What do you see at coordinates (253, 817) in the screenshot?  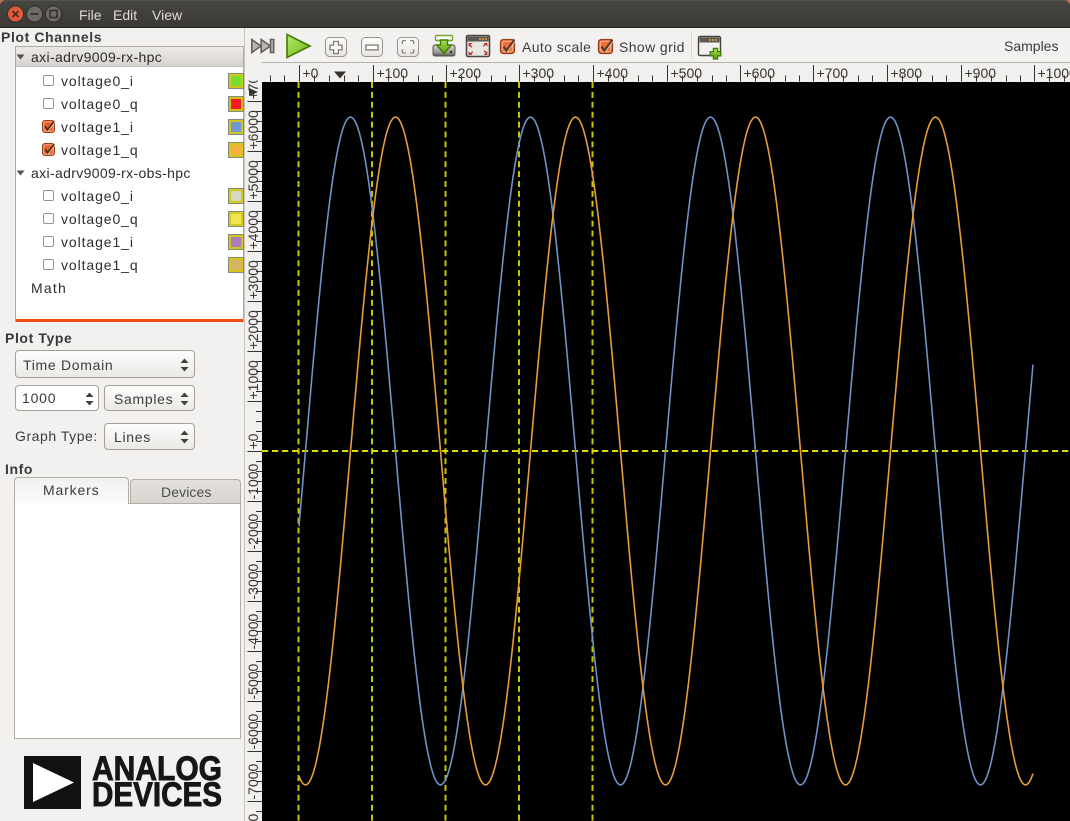 I see `svg-text: -8000` at bounding box center [253, 817].